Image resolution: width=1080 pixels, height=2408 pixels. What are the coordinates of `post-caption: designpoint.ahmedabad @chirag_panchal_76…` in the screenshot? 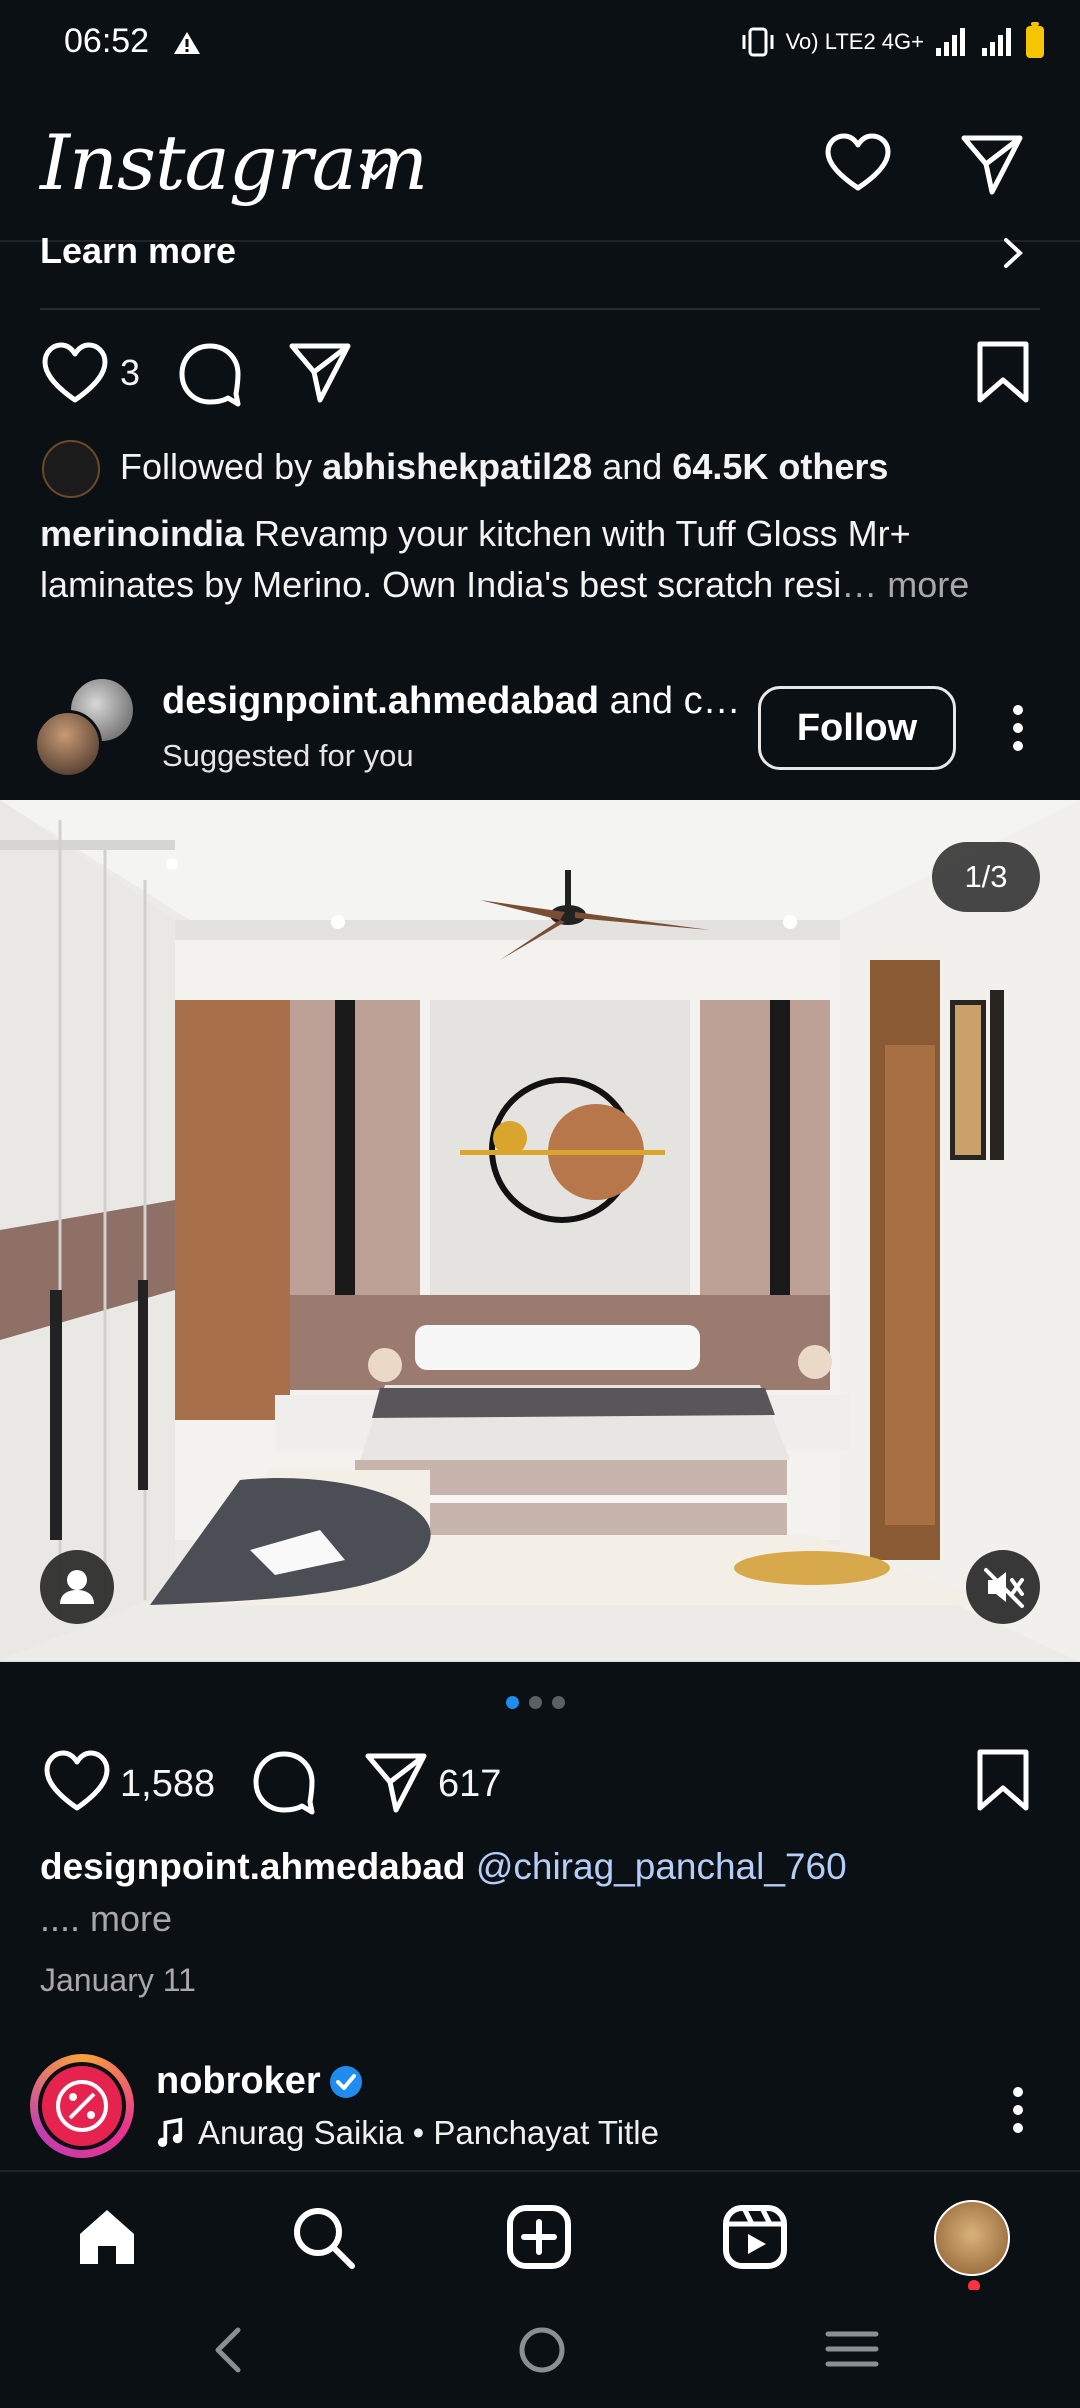 It's located at (443, 1867).